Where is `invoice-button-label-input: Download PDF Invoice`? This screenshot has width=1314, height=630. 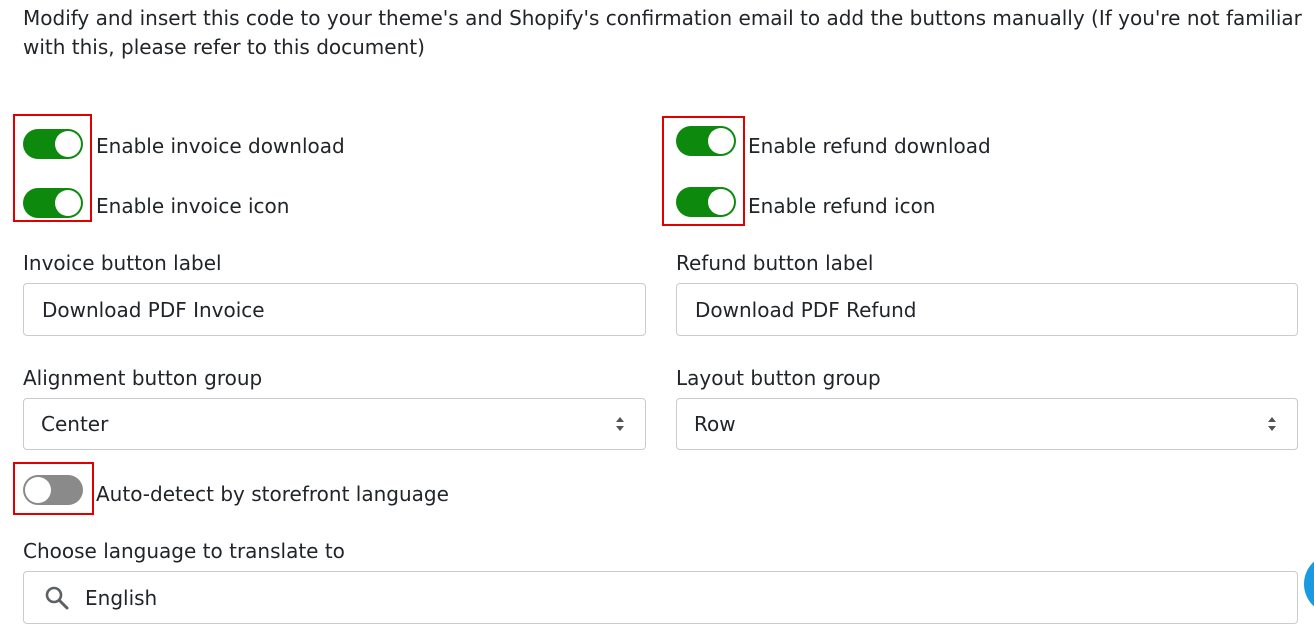
invoice-button-label-input: Download PDF Invoice is located at coordinates (334, 309).